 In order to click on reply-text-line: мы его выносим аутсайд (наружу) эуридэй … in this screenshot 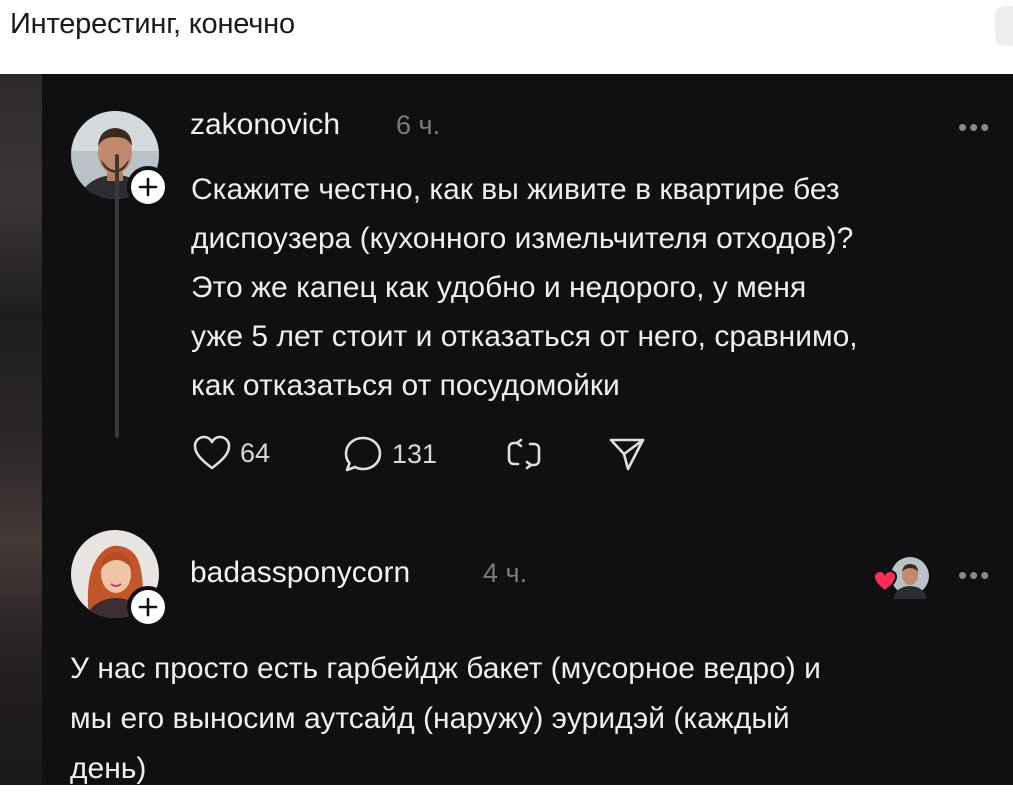, I will do `click(430, 718)`.